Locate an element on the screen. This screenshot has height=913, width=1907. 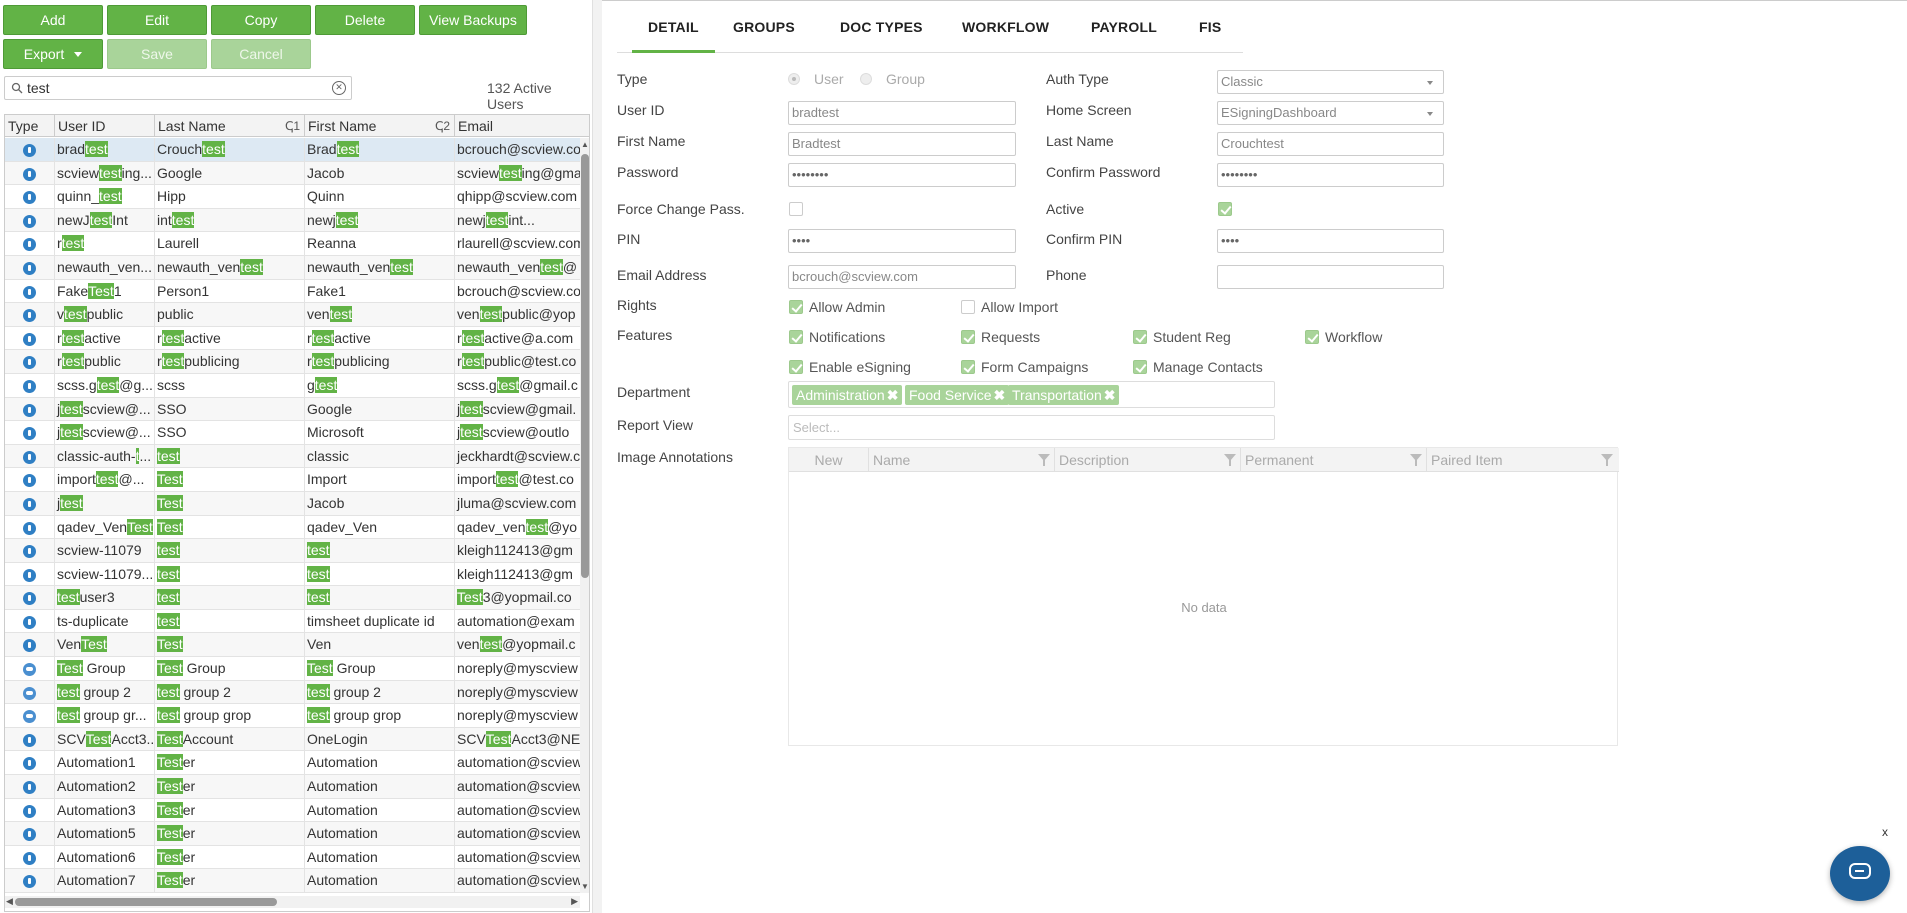
chat-launcher-button is located at coordinates (1860, 873).